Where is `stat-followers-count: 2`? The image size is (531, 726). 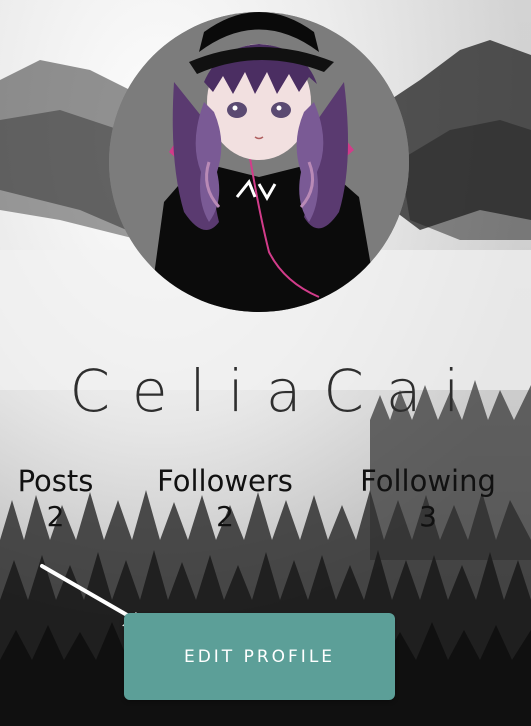 stat-followers-count: 2 is located at coordinates (225, 516).